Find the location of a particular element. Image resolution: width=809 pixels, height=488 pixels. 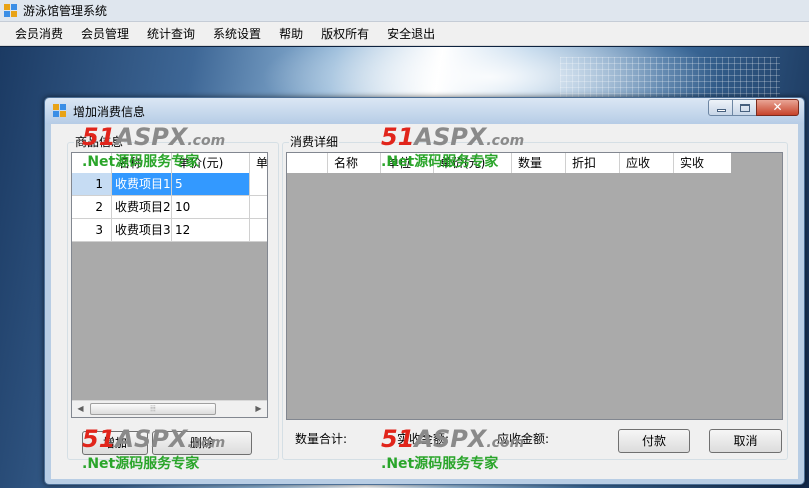

dialog-title: 增加消费信息 is located at coordinates (109, 111).